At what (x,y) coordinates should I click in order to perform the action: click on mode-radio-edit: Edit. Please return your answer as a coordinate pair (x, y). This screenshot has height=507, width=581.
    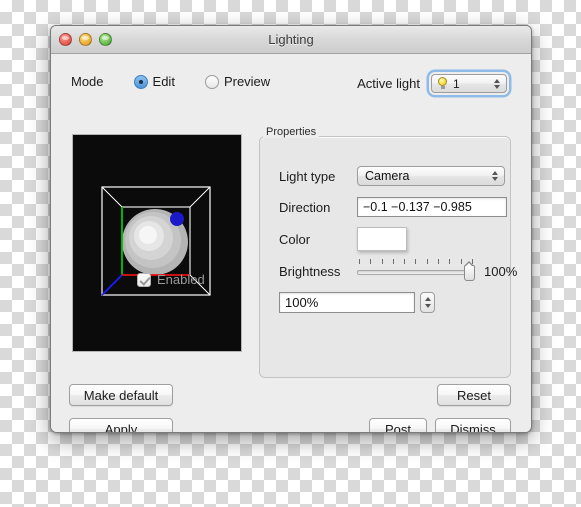
    Looking at the image, I should click on (154, 81).